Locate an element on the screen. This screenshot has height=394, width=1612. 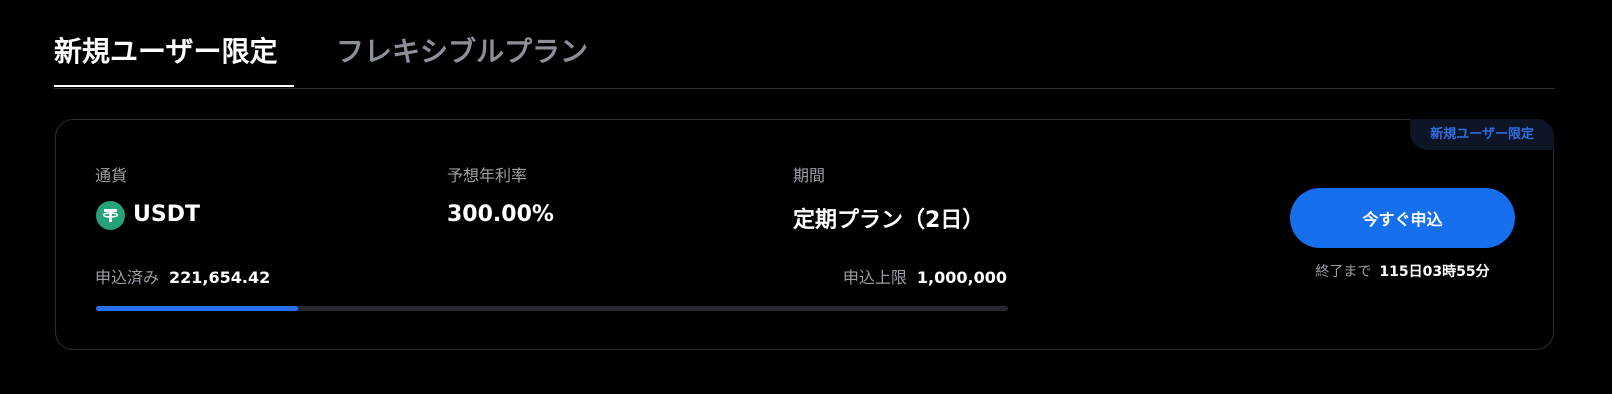
active-tab-indicator is located at coordinates (174, 86).